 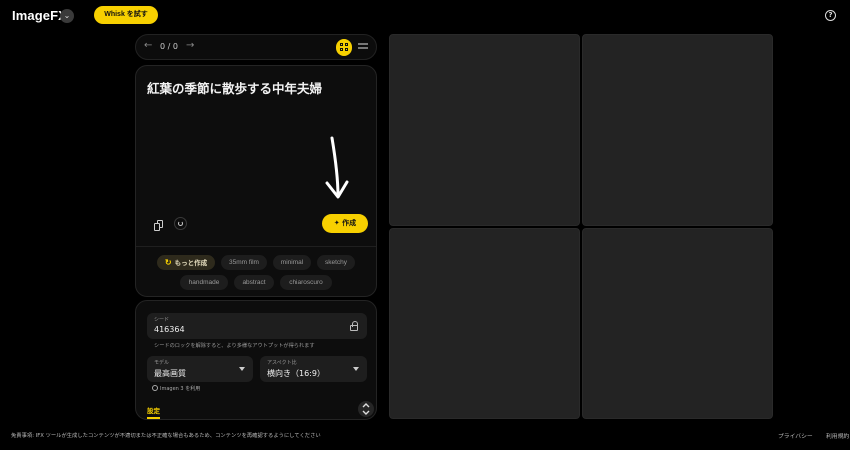 What do you see at coordinates (162, 363) in the screenshot?
I see `model-label: モデル` at bounding box center [162, 363].